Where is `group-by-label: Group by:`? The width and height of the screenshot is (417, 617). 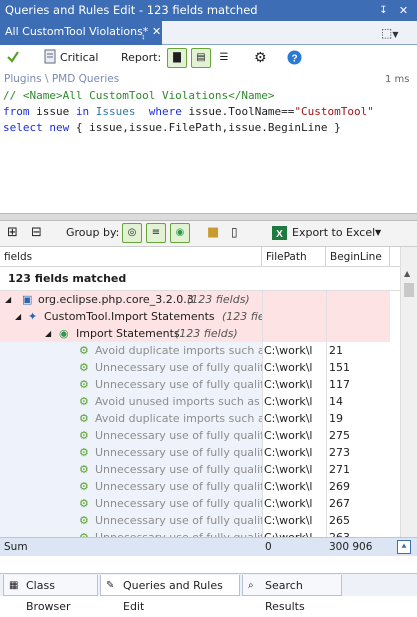 group-by-label: Group by: is located at coordinates (93, 232).